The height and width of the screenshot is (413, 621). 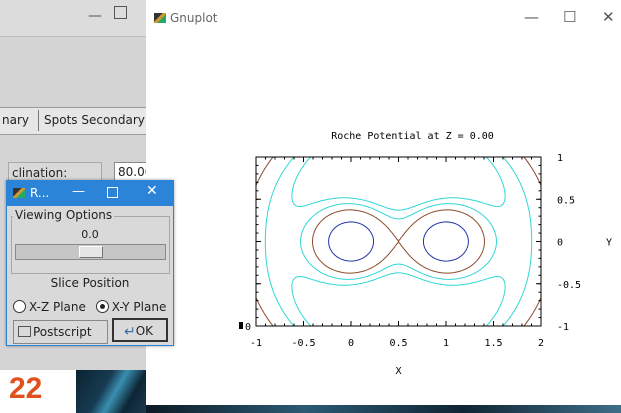 What do you see at coordinates (144, 331) in the screenshot?
I see `ok-button-label: OK` at bounding box center [144, 331].